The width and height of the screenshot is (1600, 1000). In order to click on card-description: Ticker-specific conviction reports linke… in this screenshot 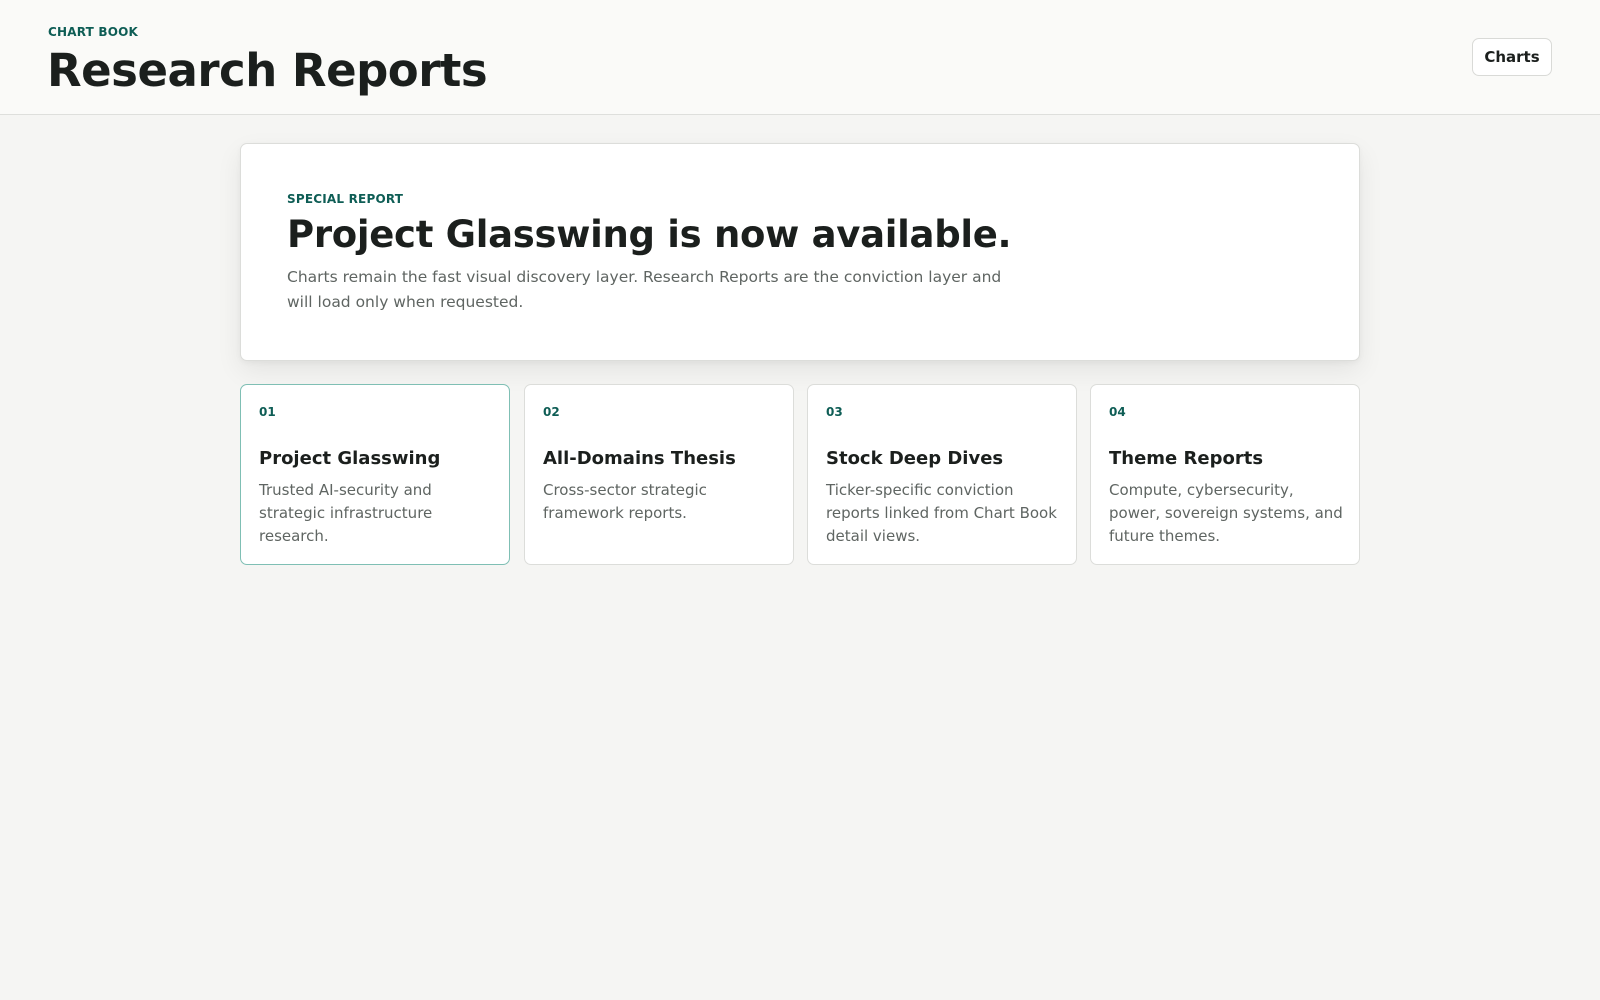, I will do `click(941, 513)`.